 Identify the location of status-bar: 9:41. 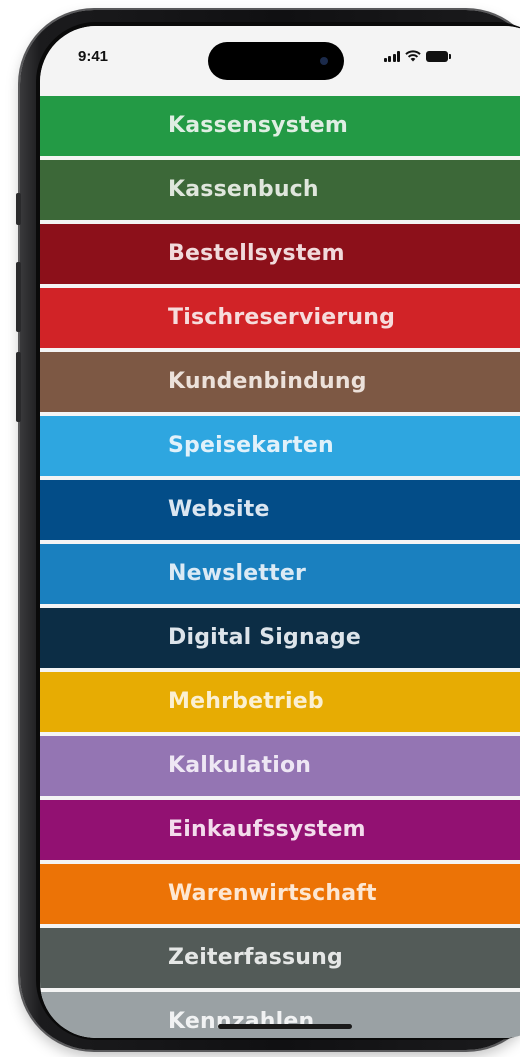
(280, 61).